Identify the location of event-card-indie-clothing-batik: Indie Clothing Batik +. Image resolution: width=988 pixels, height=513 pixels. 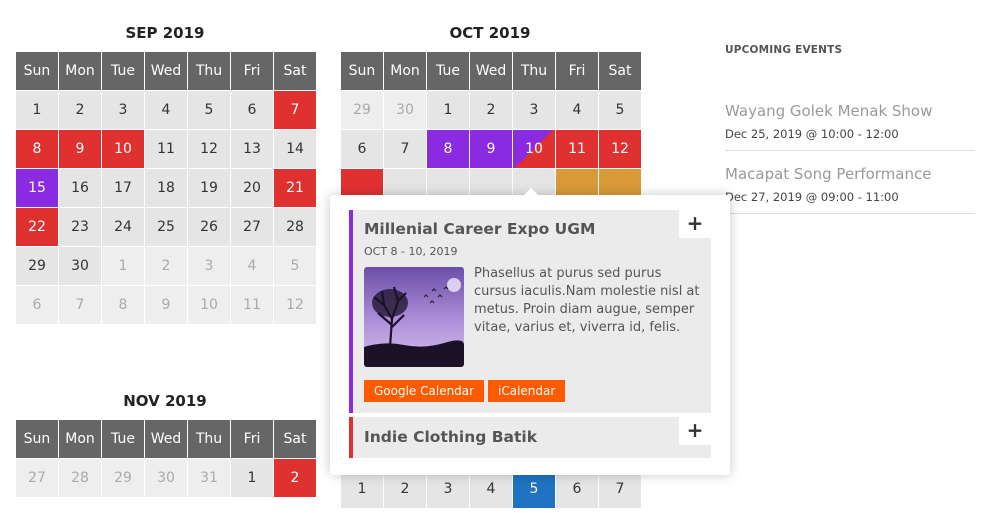
(530, 437).